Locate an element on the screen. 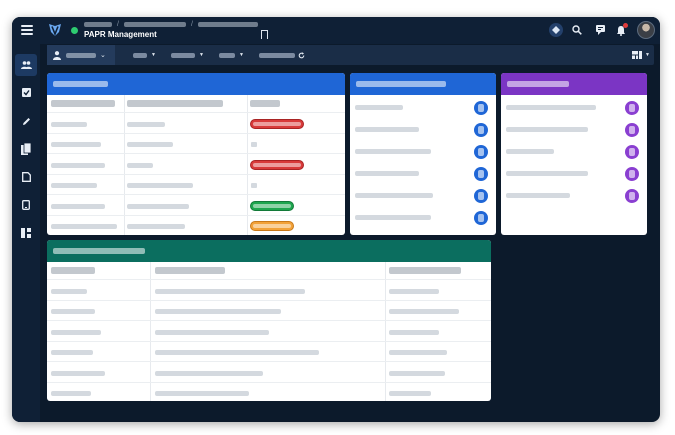 Image resolution: width=675 pixels, height=435 pixels. search-icon is located at coordinates (577, 30).